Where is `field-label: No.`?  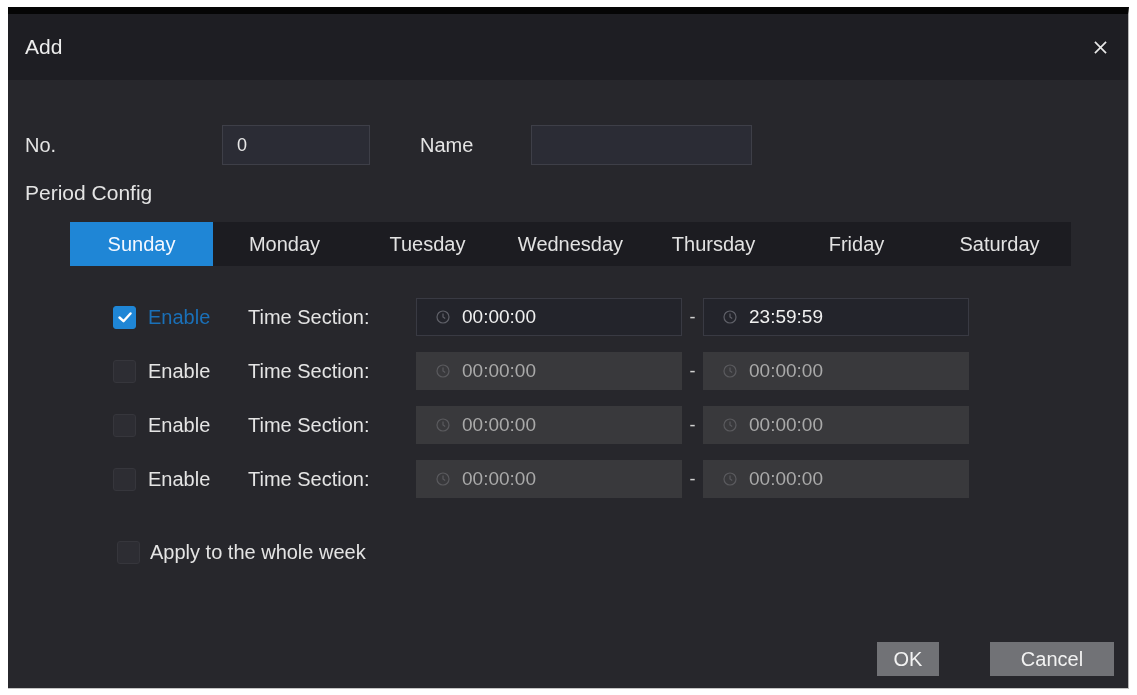 field-label: No. is located at coordinates (41, 145).